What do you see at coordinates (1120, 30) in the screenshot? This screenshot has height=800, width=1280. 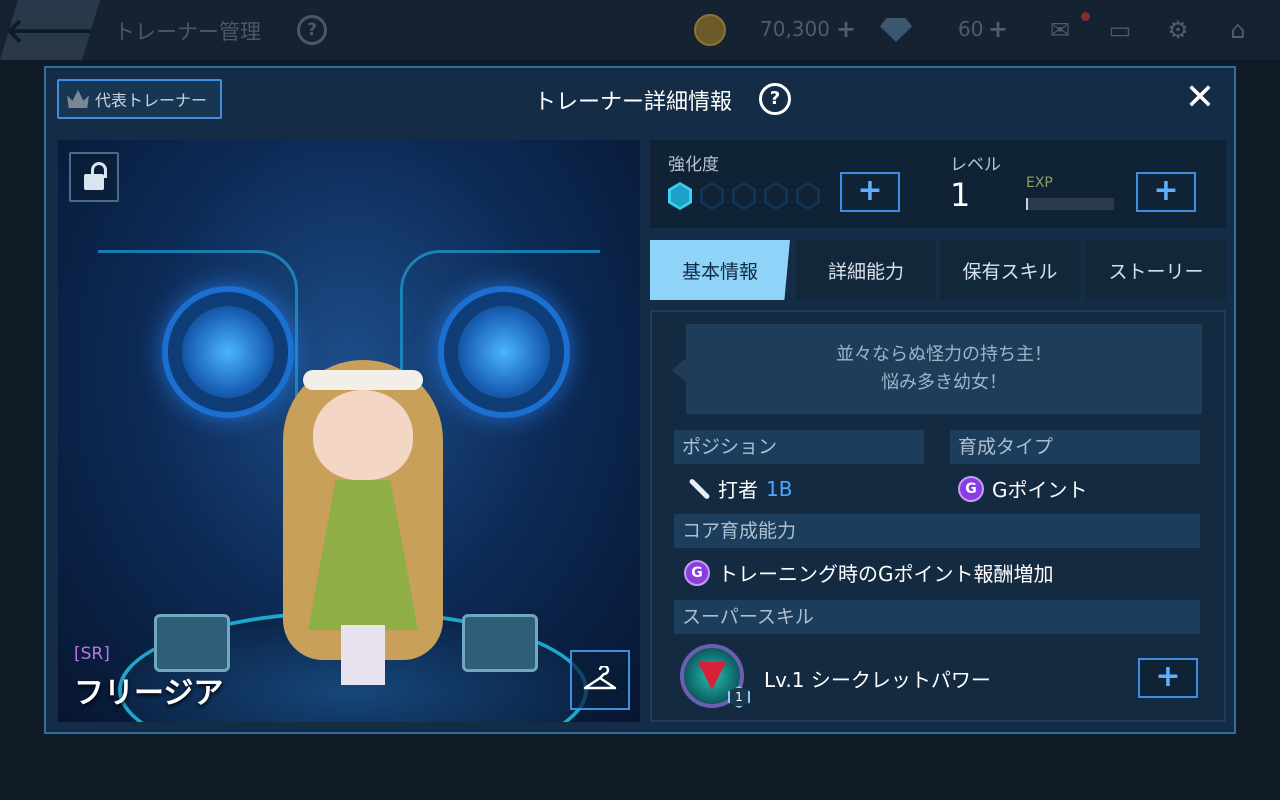 I see `chat-icon: ▭` at bounding box center [1120, 30].